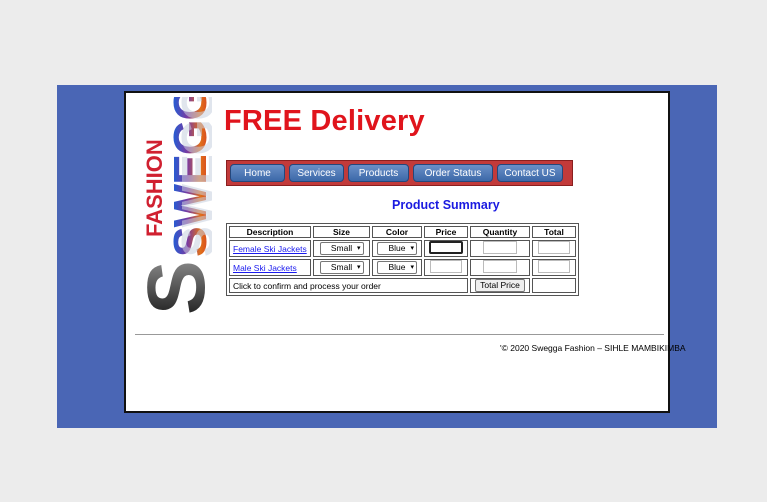 This screenshot has height=502, width=767. What do you see at coordinates (446, 232) in the screenshot?
I see `header-price: Price` at bounding box center [446, 232].